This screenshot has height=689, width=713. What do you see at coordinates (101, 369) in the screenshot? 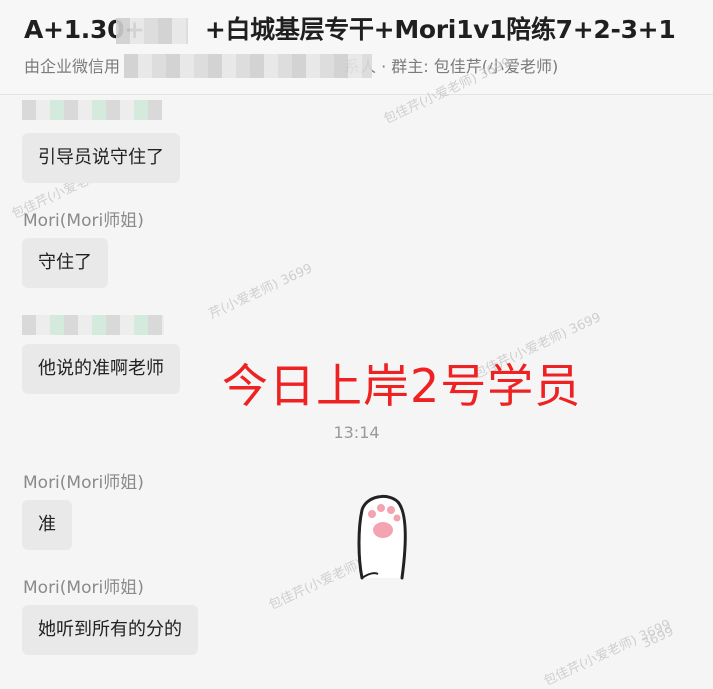
I see `message-bubble: 他说的准啊老师` at bounding box center [101, 369].